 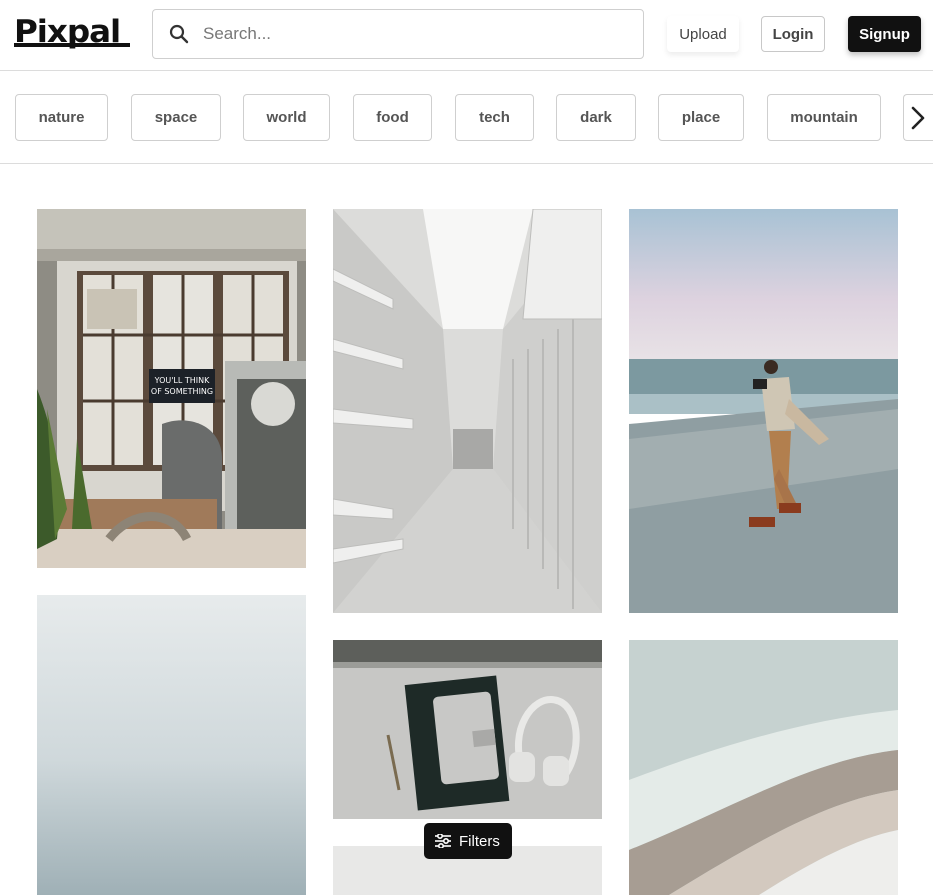 I want to click on photo-abstract-waves, so click(x=763, y=767).